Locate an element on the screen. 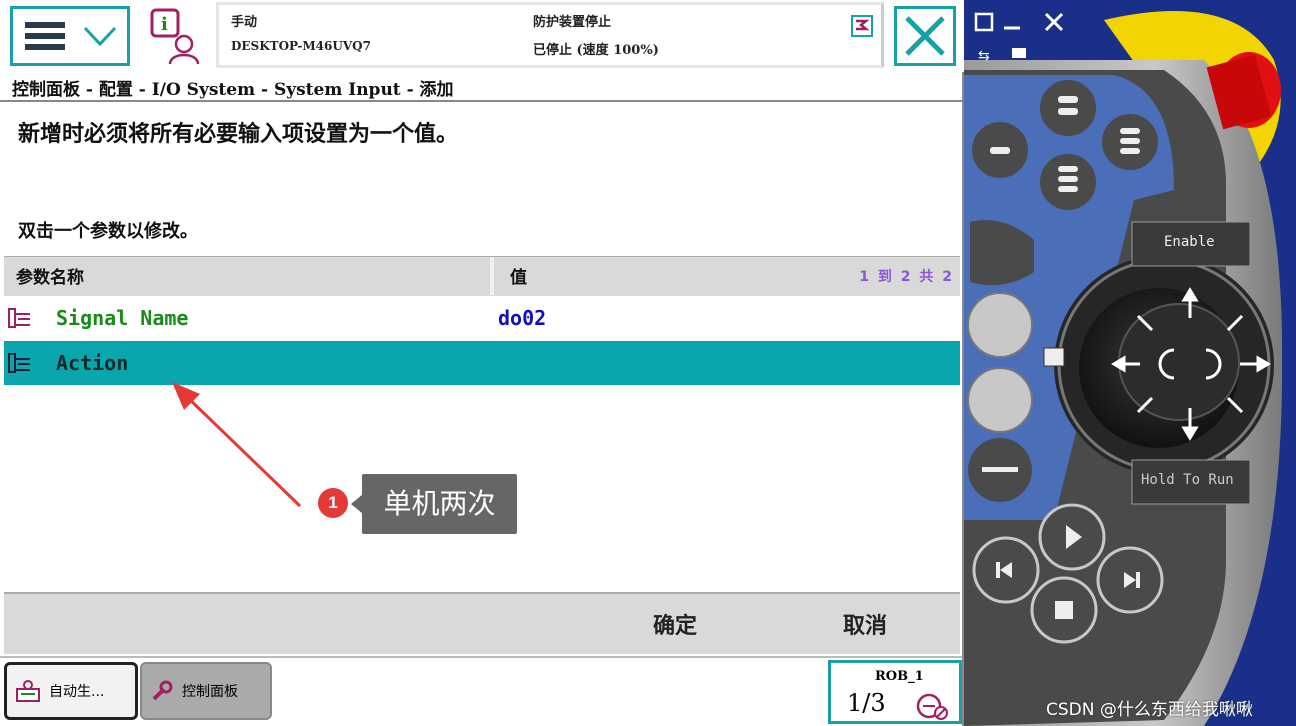 The height and width of the screenshot is (726, 1296). status-panel: 手动 DESKTOP-M46UVQ7 防护装置停止 已停止 (速度 100%) is located at coordinates (550, 35).